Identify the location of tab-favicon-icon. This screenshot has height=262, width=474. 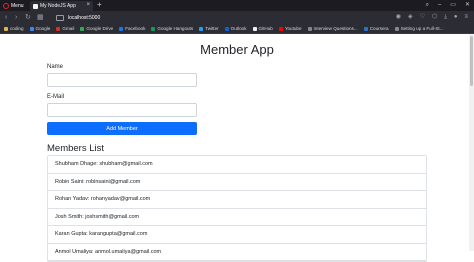
(35, 6).